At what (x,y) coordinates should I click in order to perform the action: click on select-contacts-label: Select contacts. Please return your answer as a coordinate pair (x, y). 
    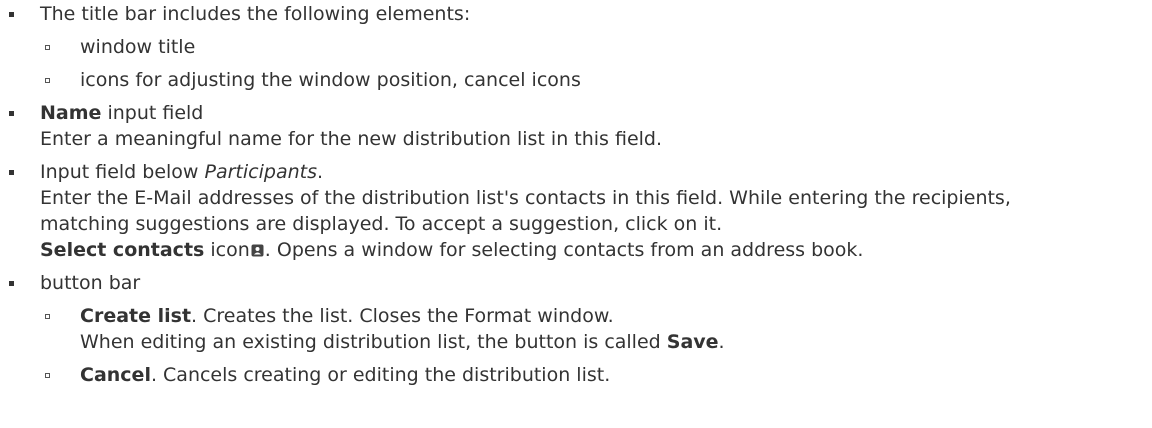
    Looking at the image, I should click on (122, 250).